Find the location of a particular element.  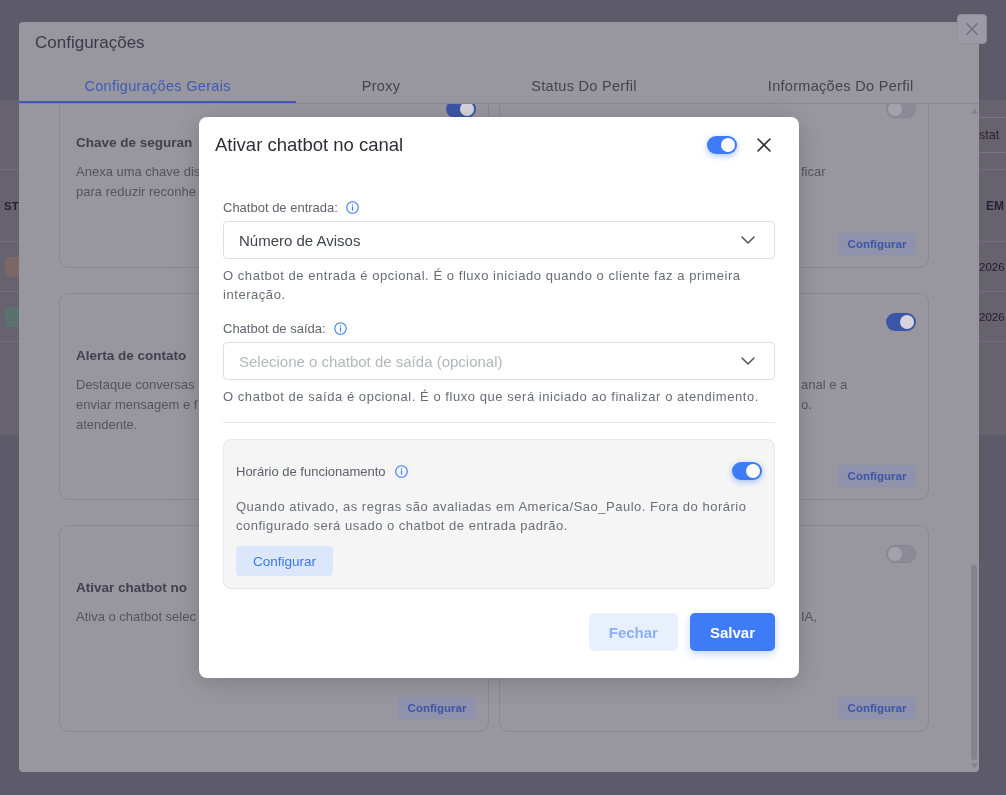

dropdown-field: Selecione o chatbot de saída (opcional) is located at coordinates (499, 361).